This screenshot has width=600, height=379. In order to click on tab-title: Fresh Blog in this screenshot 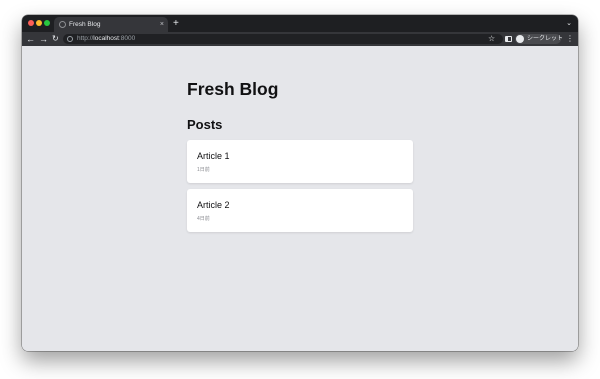, I will do `click(85, 24)`.